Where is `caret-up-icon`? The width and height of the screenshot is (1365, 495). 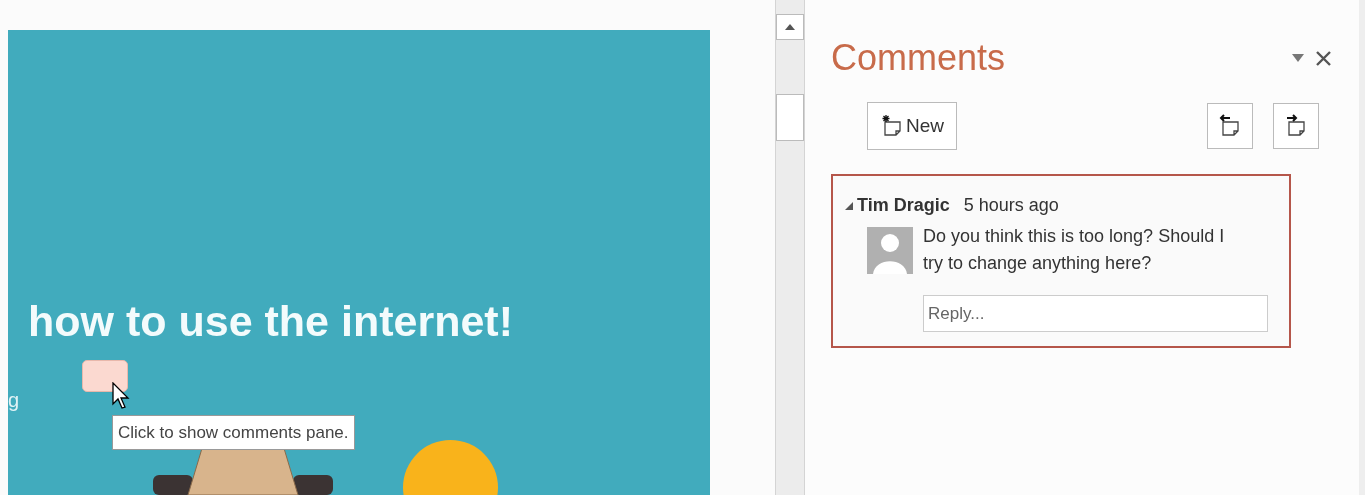
caret-up-icon is located at coordinates (790, 27).